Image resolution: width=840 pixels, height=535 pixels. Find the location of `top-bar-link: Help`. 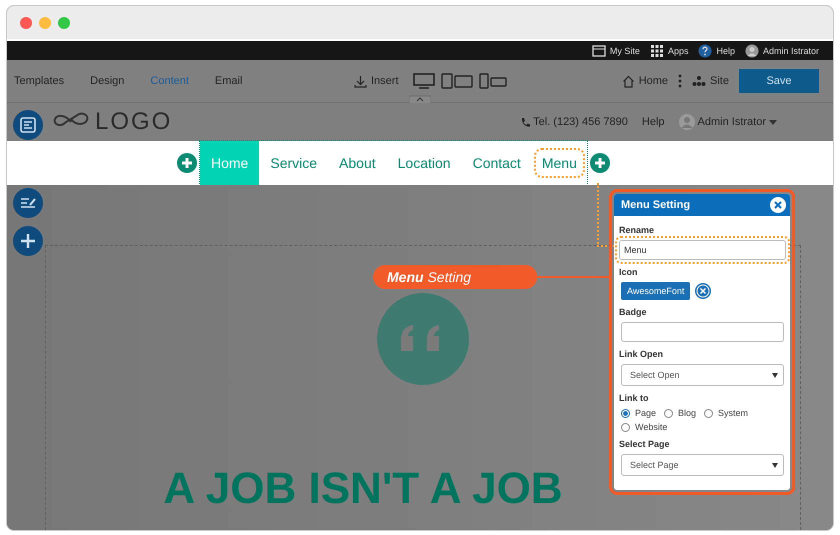

top-bar-link: Help is located at coordinates (725, 51).